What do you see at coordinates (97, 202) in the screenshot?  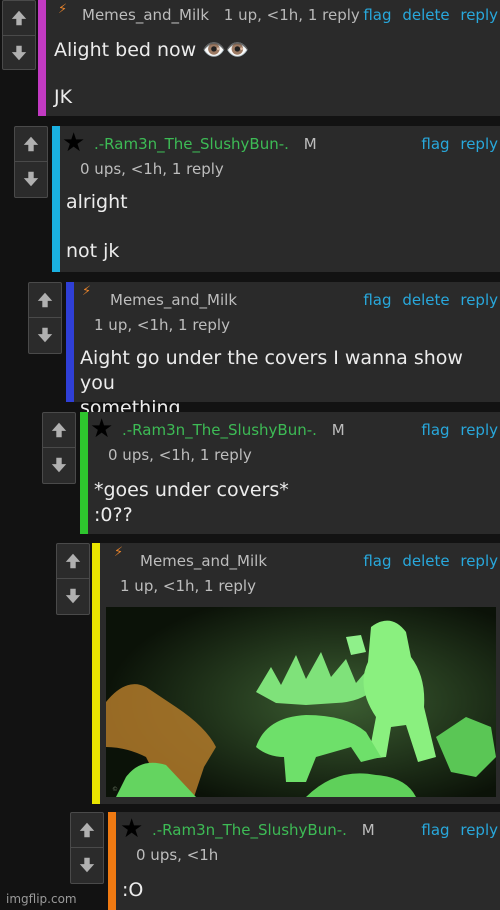 I see `comment-line: alright` at bounding box center [97, 202].